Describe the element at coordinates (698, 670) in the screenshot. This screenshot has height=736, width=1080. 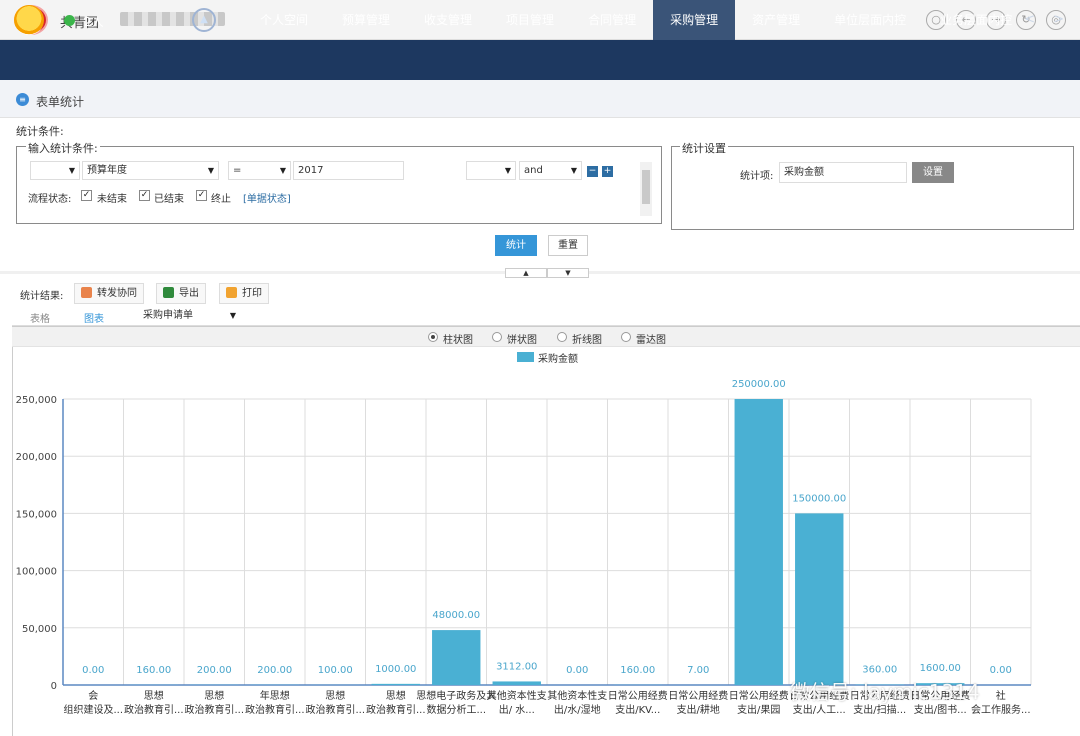
I see `bar-value-label: 7.00` at that location.